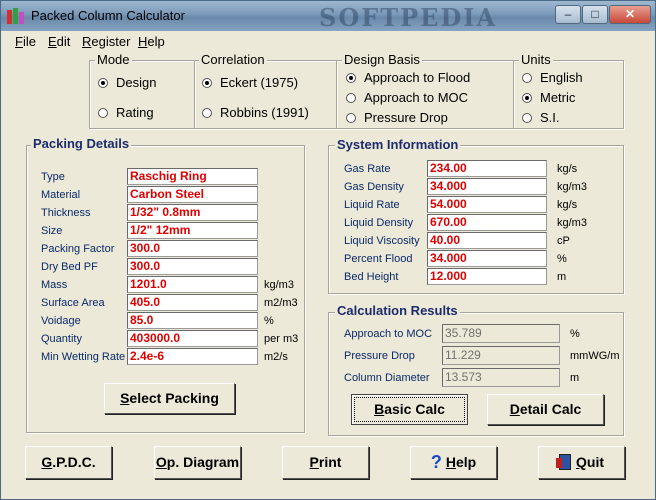 Image resolution: width=656 pixels, height=500 pixels. I want to click on units-english-radio: English, so click(552, 77).